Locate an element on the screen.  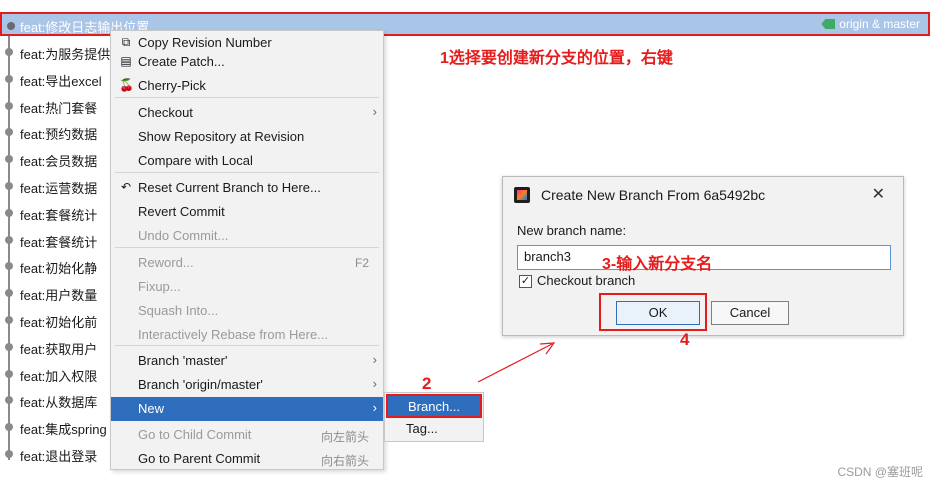
menu-item-branch-origin-master: Branch 'origin/master' › is located at coordinates (247, 385).